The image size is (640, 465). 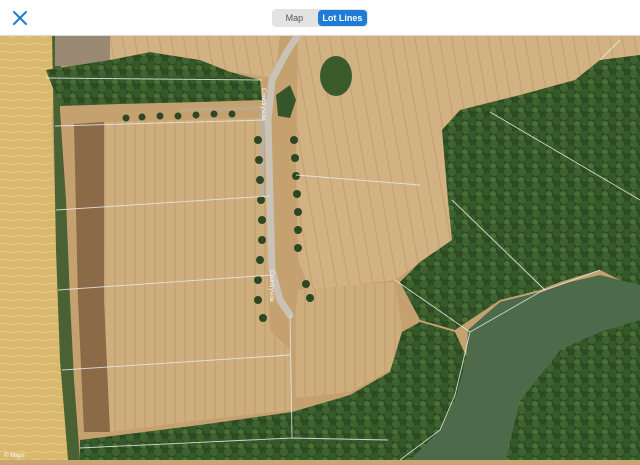 I want to click on tree-clump, so click(x=336, y=76).